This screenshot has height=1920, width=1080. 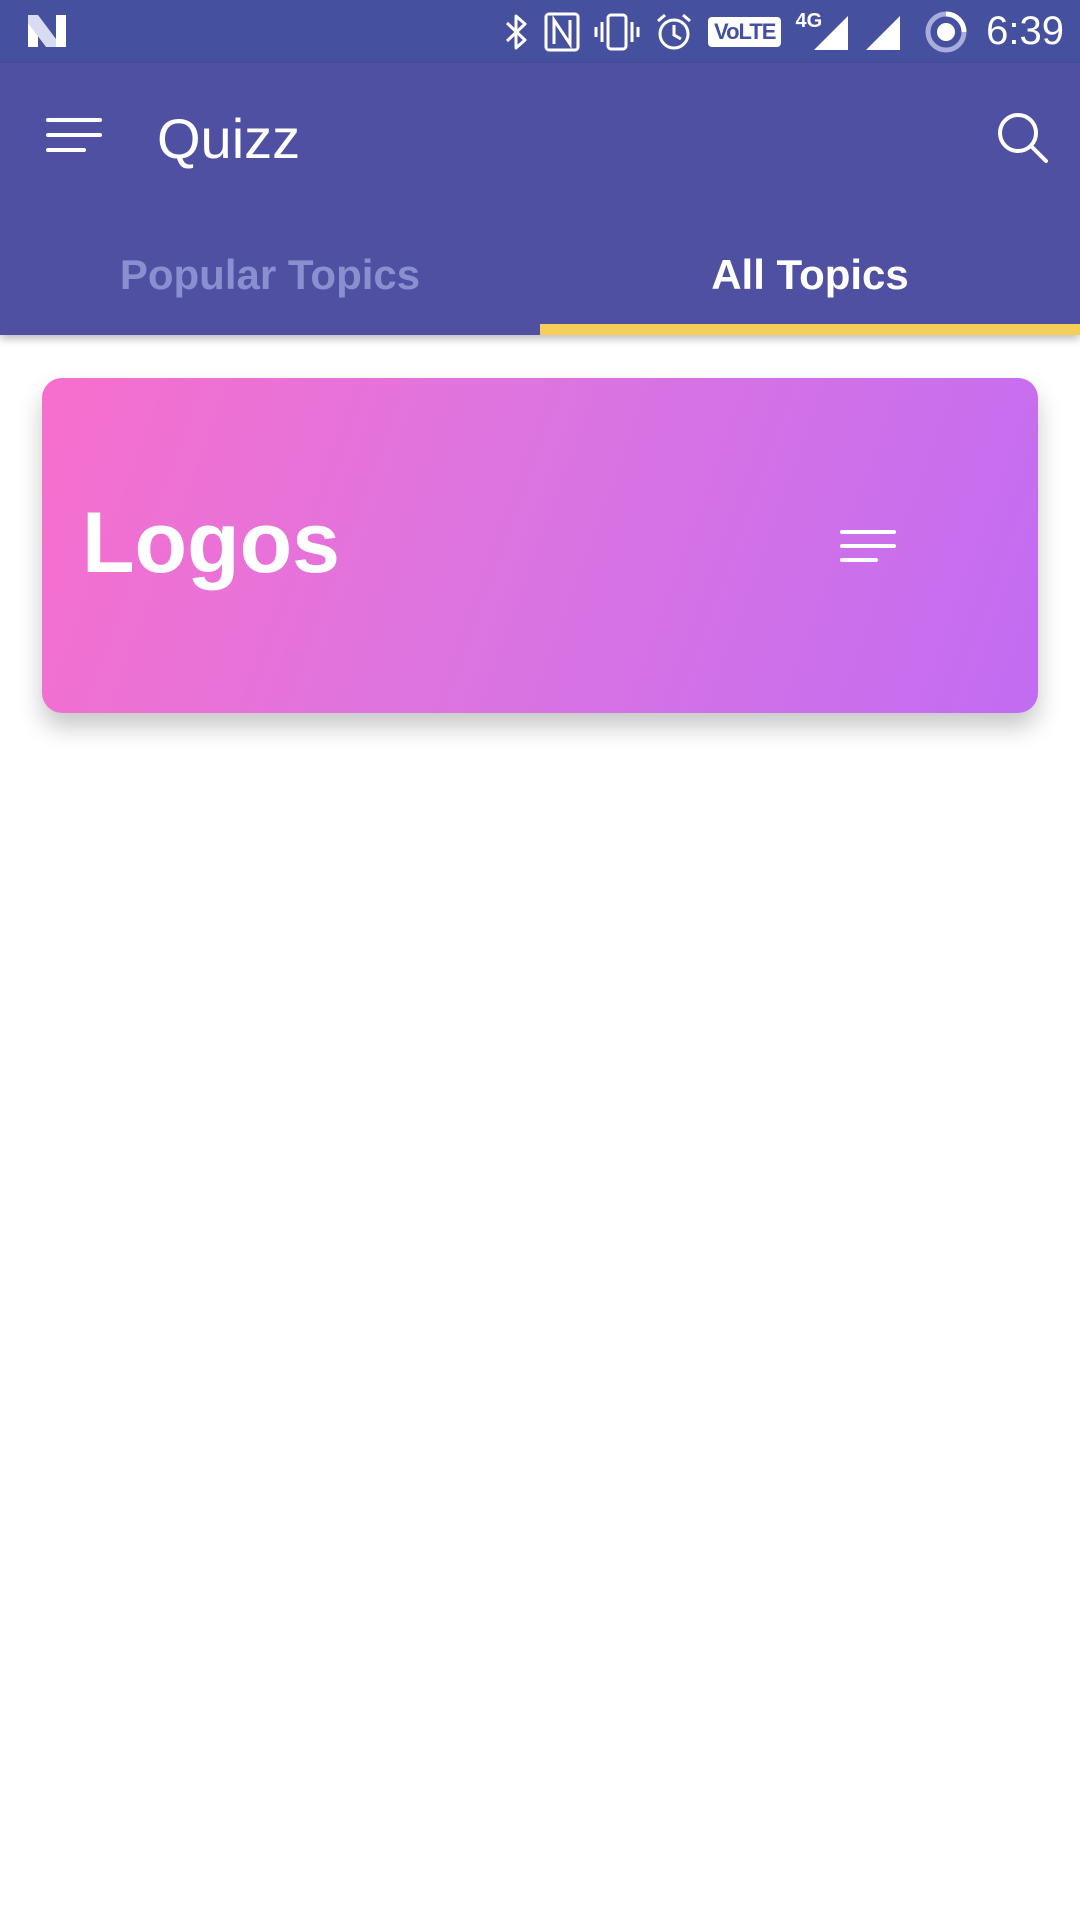 What do you see at coordinates (211, 543) in the screenshot?
I see `topic-title: Logos` at bounding box center [211, 543].